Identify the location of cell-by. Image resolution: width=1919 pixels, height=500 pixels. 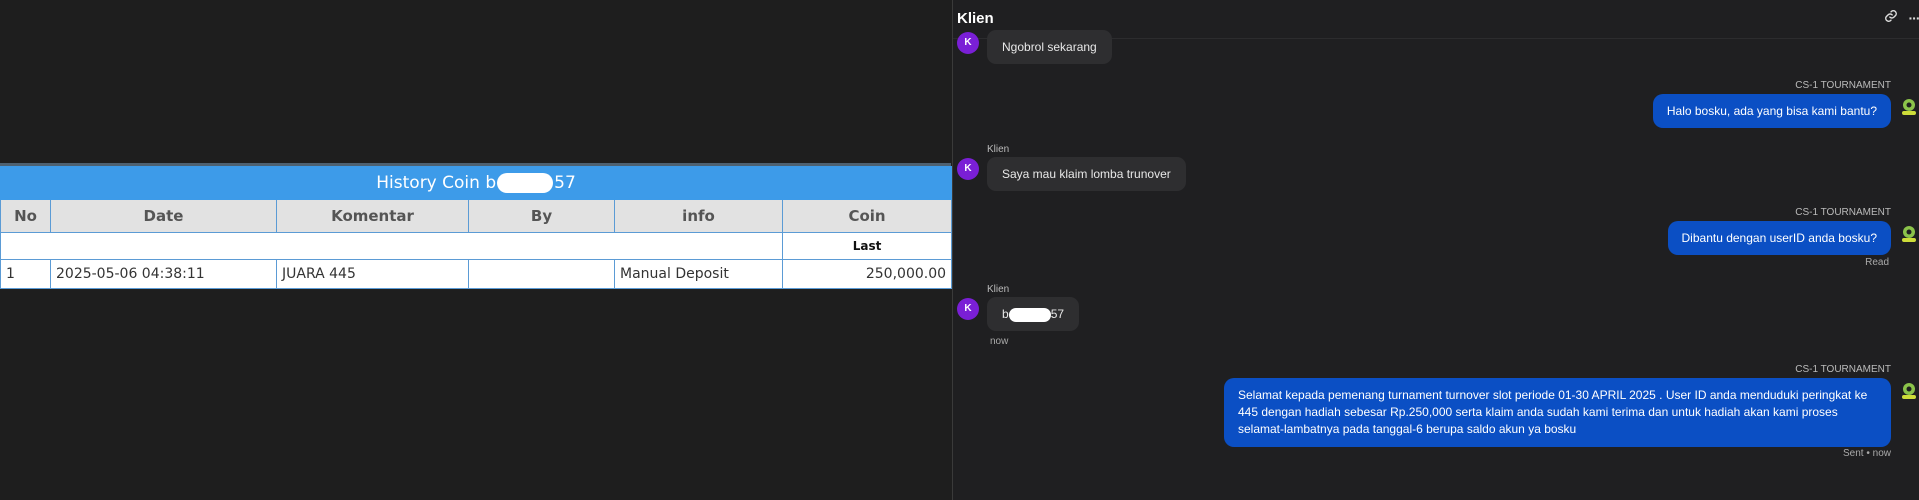
(541, 274).